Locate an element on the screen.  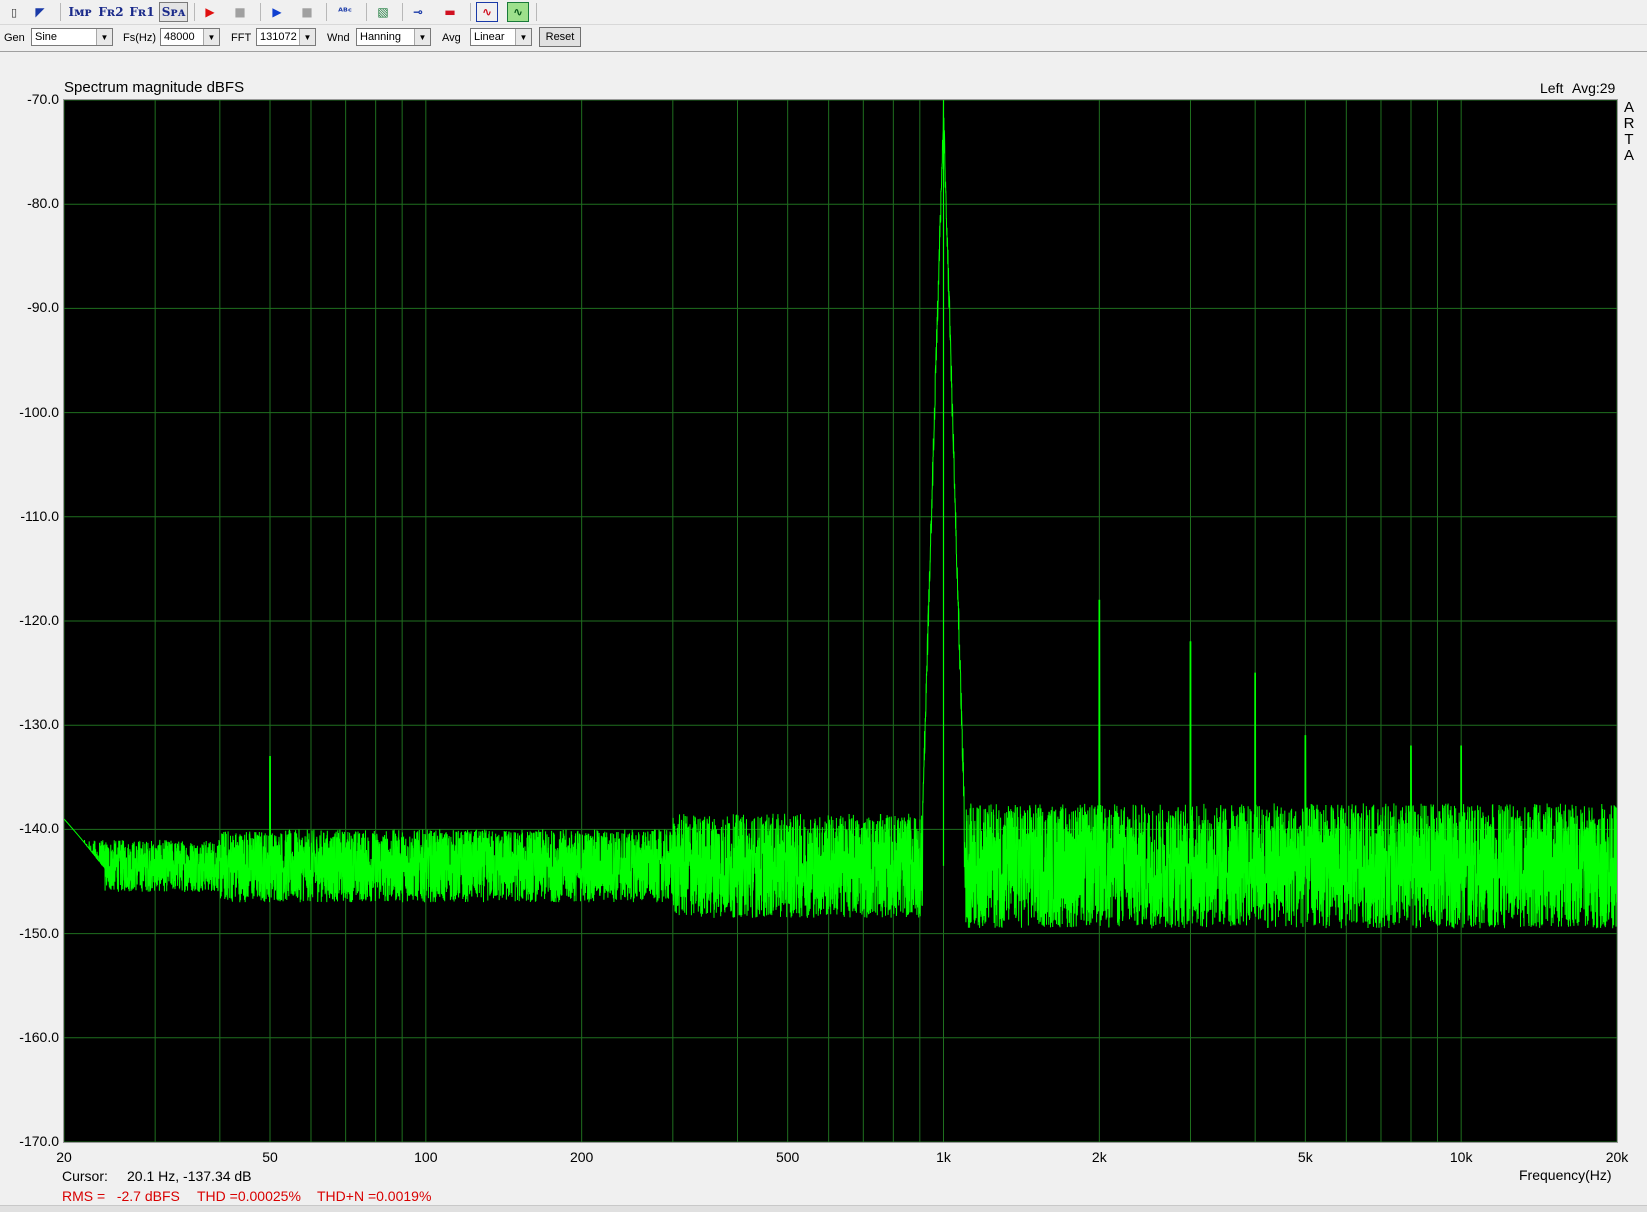
avg-select: Linear ▼ is located at coordinates (501, 37).